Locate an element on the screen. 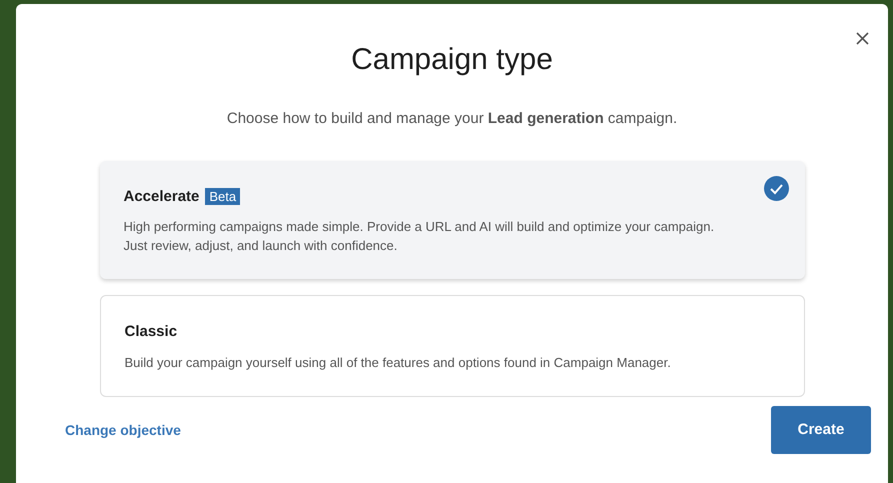 Image resolution: width=893 pixels, height=483 pixels. option-description: High performing campaigns made simple. Provide a URL and AI will build and optimize your campaign. Just review, adjust, and launch with confidence. is located at coordinates (420, 236).